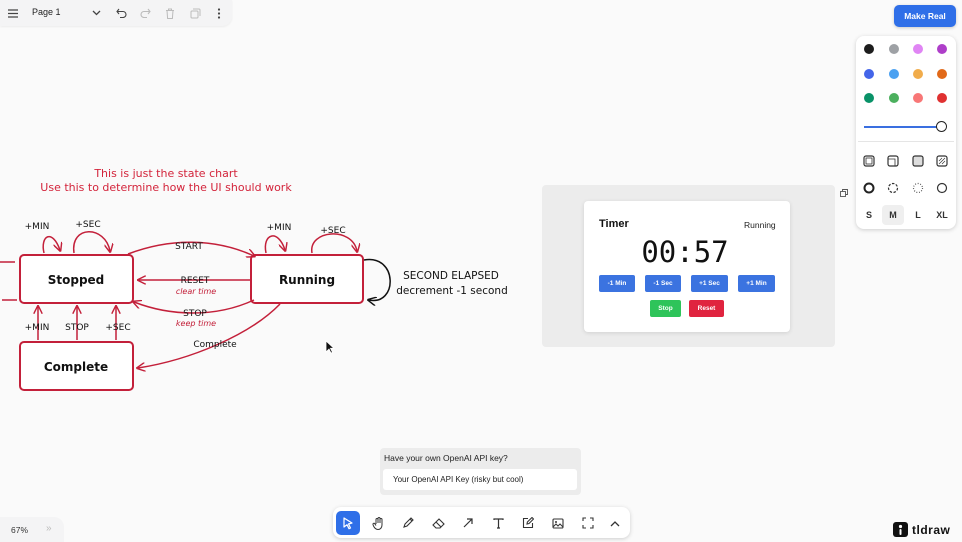  Describe the element at coordinates (32, 529) in the screenshot. I see `zoom-panel: 67% »` at that location.